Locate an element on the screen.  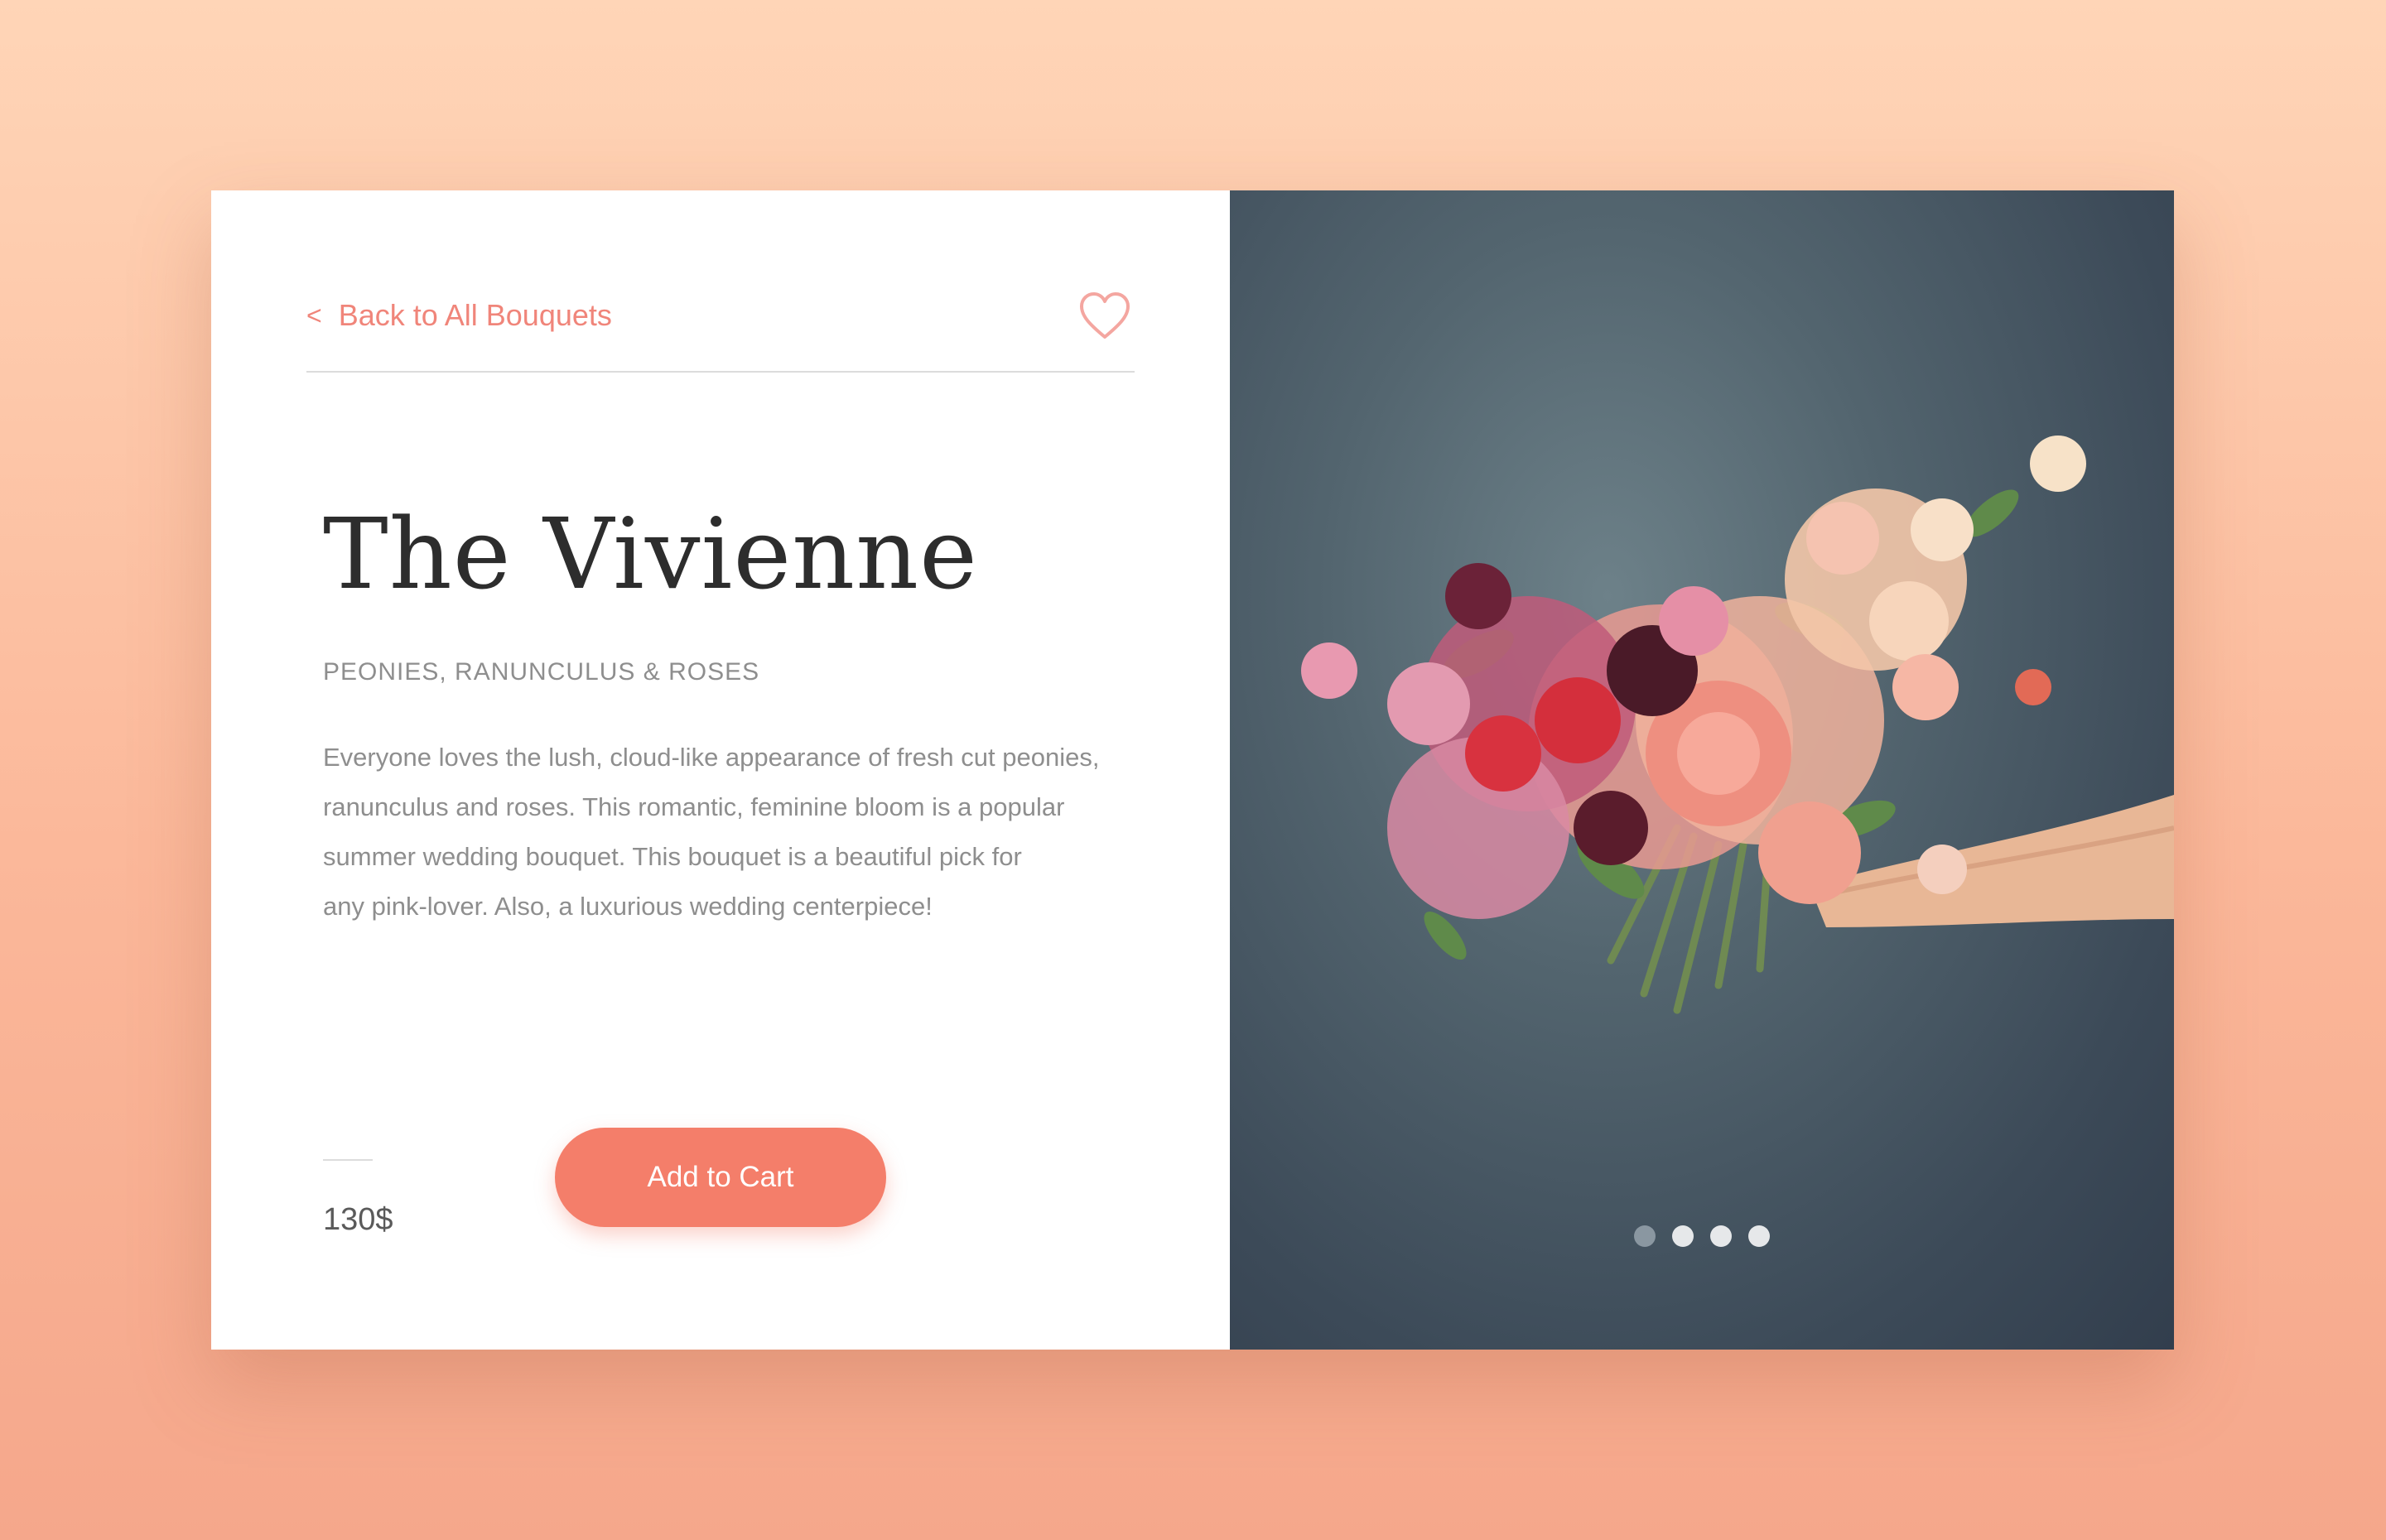
bouquet-photo is located at coordinates (1737, 725).